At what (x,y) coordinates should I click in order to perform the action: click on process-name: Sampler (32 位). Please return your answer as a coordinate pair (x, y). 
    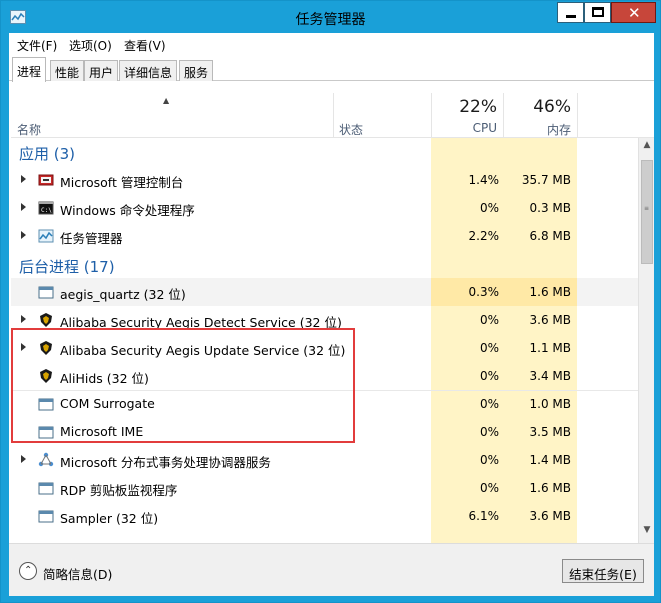
    Looking at the image, I should click on (109, 518).